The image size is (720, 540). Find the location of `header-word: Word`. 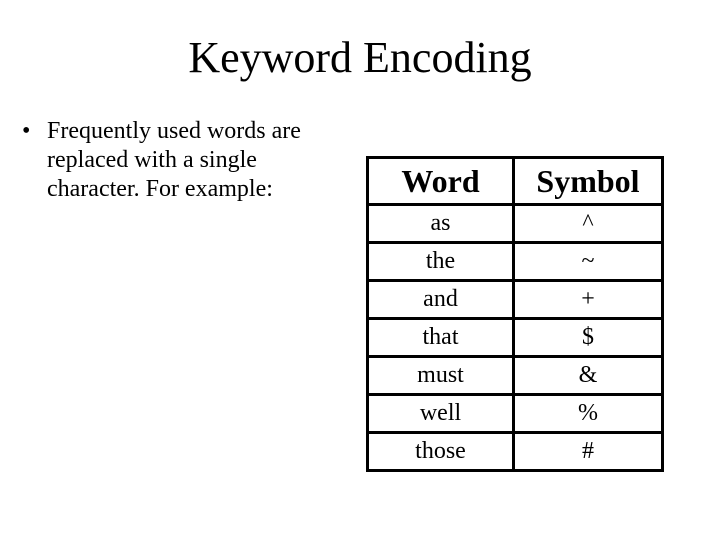

header-word: Word is located at coordinates (440, 181).